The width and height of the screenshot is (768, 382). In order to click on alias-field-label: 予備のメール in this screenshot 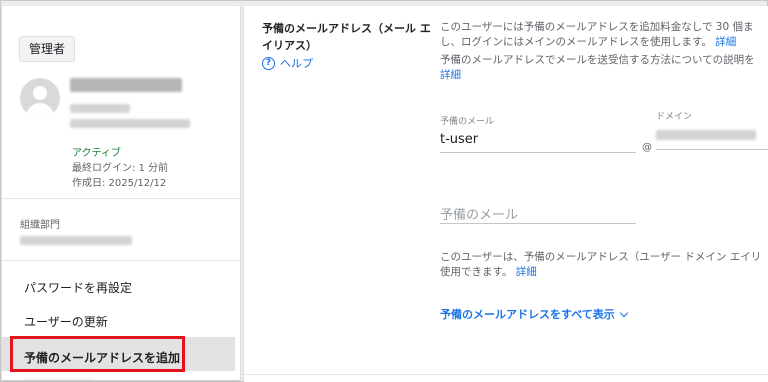, I will do `click(467, 122)`.